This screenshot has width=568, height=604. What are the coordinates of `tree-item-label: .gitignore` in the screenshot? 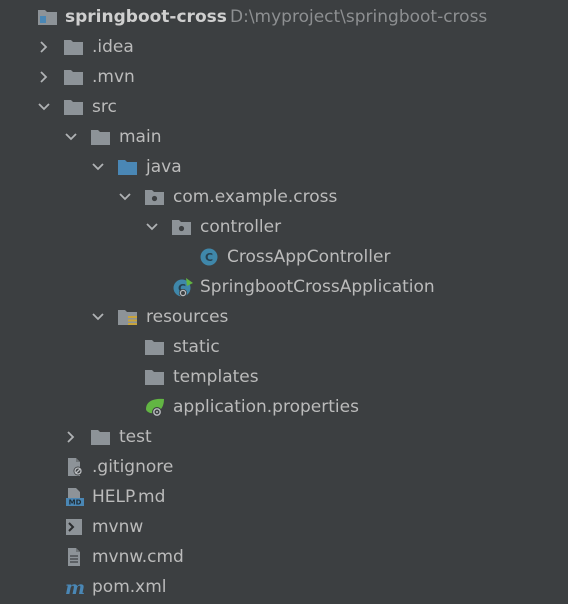 It's located at (133, 467).